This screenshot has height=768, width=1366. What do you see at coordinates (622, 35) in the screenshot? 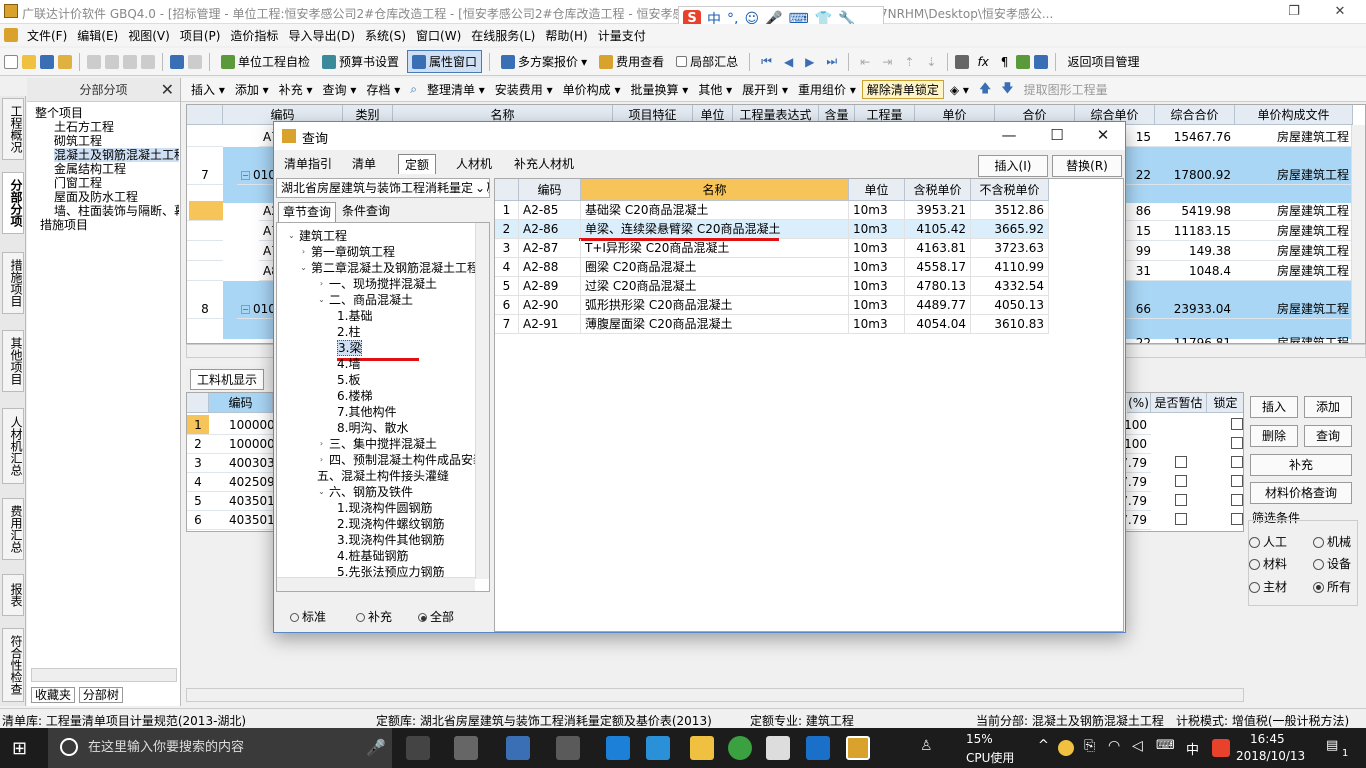
I see `menu-payment: 计量支付` at bounding box center [622, 35].